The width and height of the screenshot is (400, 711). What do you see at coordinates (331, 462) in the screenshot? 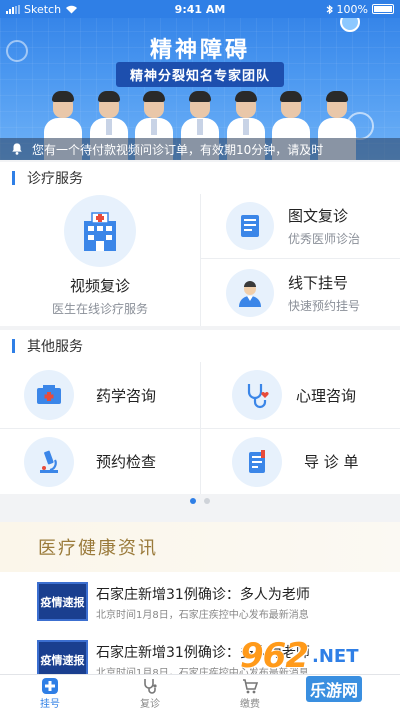
I see `guide-list-label: 导 诊 单` at bounding box center [331, 462].